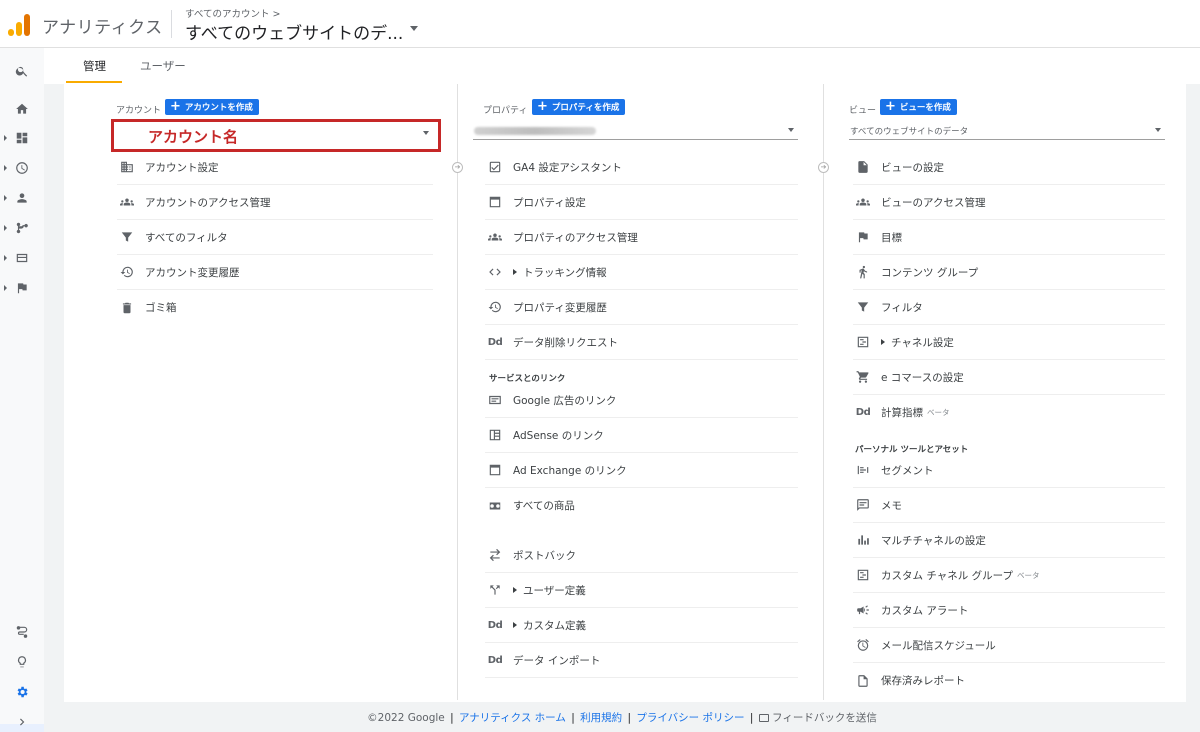 Image resolution: width=1200 pixels, height=732 pixels. I want to click on view-access-management-item: ビューのアクセス管理, so click(1009, 202).